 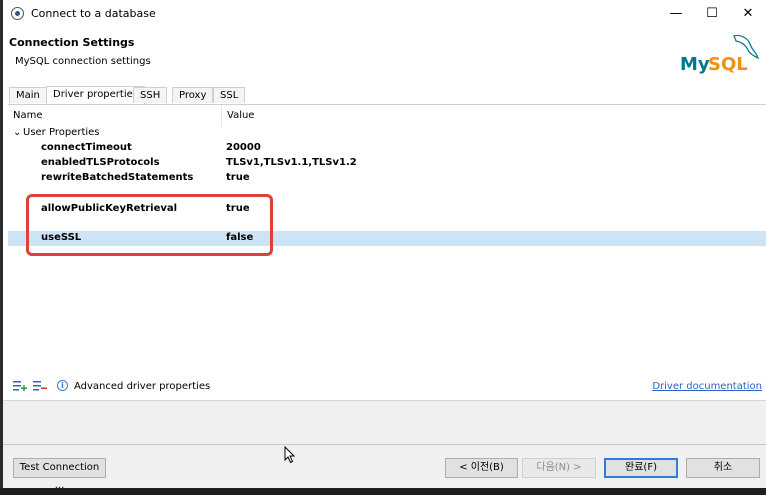 What do you see at coordinates (723, 468) in the screenshot?
I see `cancel-button: 취소` at bounding box center [723, 468].